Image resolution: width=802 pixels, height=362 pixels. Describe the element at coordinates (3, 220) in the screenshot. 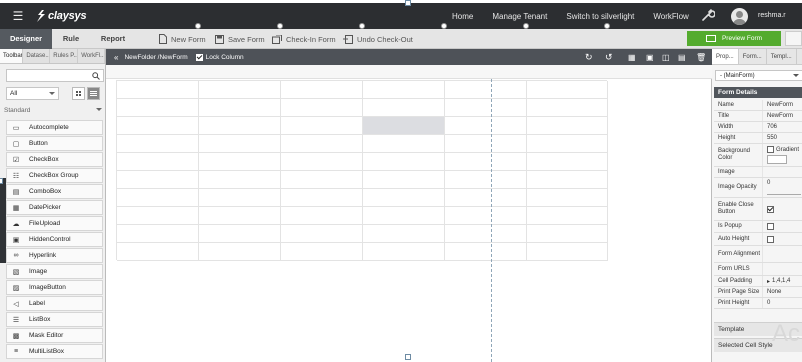

I see `side-collapse-handle` at that location.